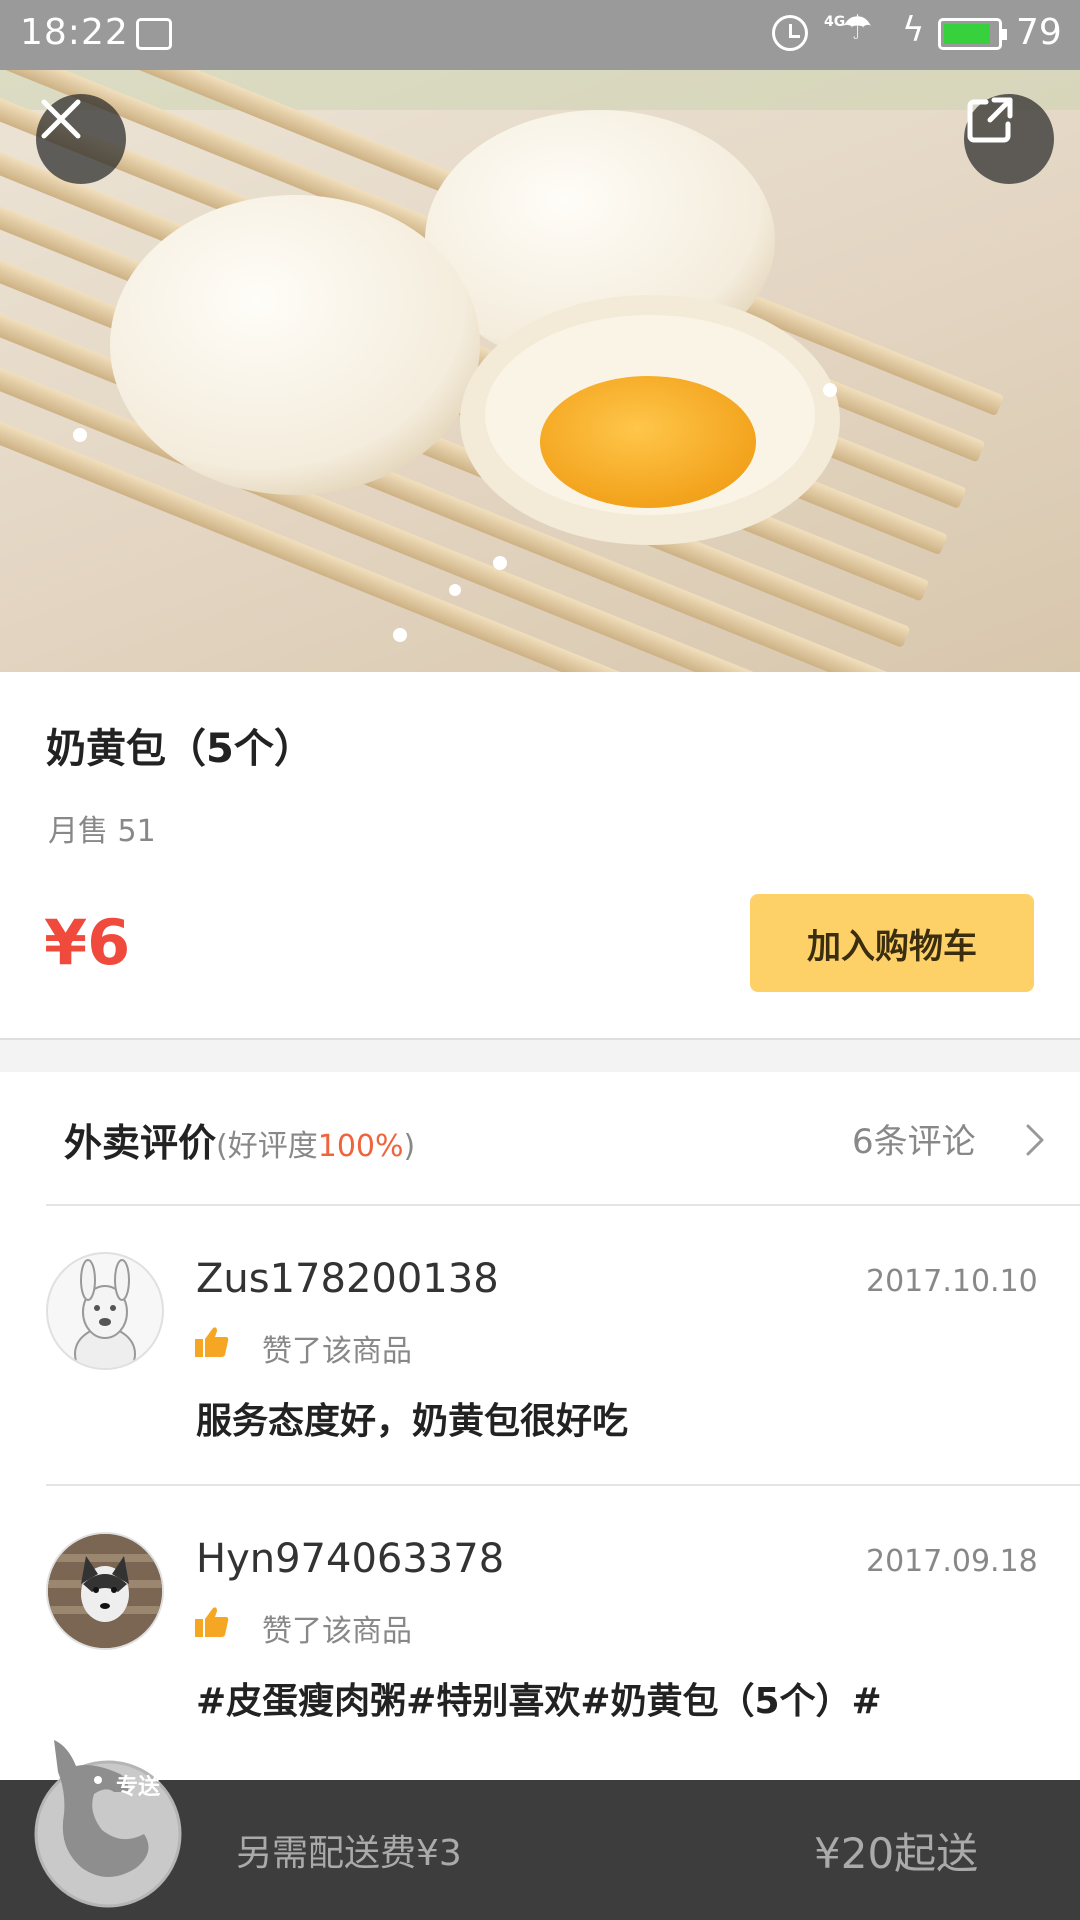 Image resolution: width=1080 pixels, height=1920 pixels. What do you see at coordinates (138, 1787) in the screenshot?
I see `logo-label: 专送` at bounding box center [138, 1787].